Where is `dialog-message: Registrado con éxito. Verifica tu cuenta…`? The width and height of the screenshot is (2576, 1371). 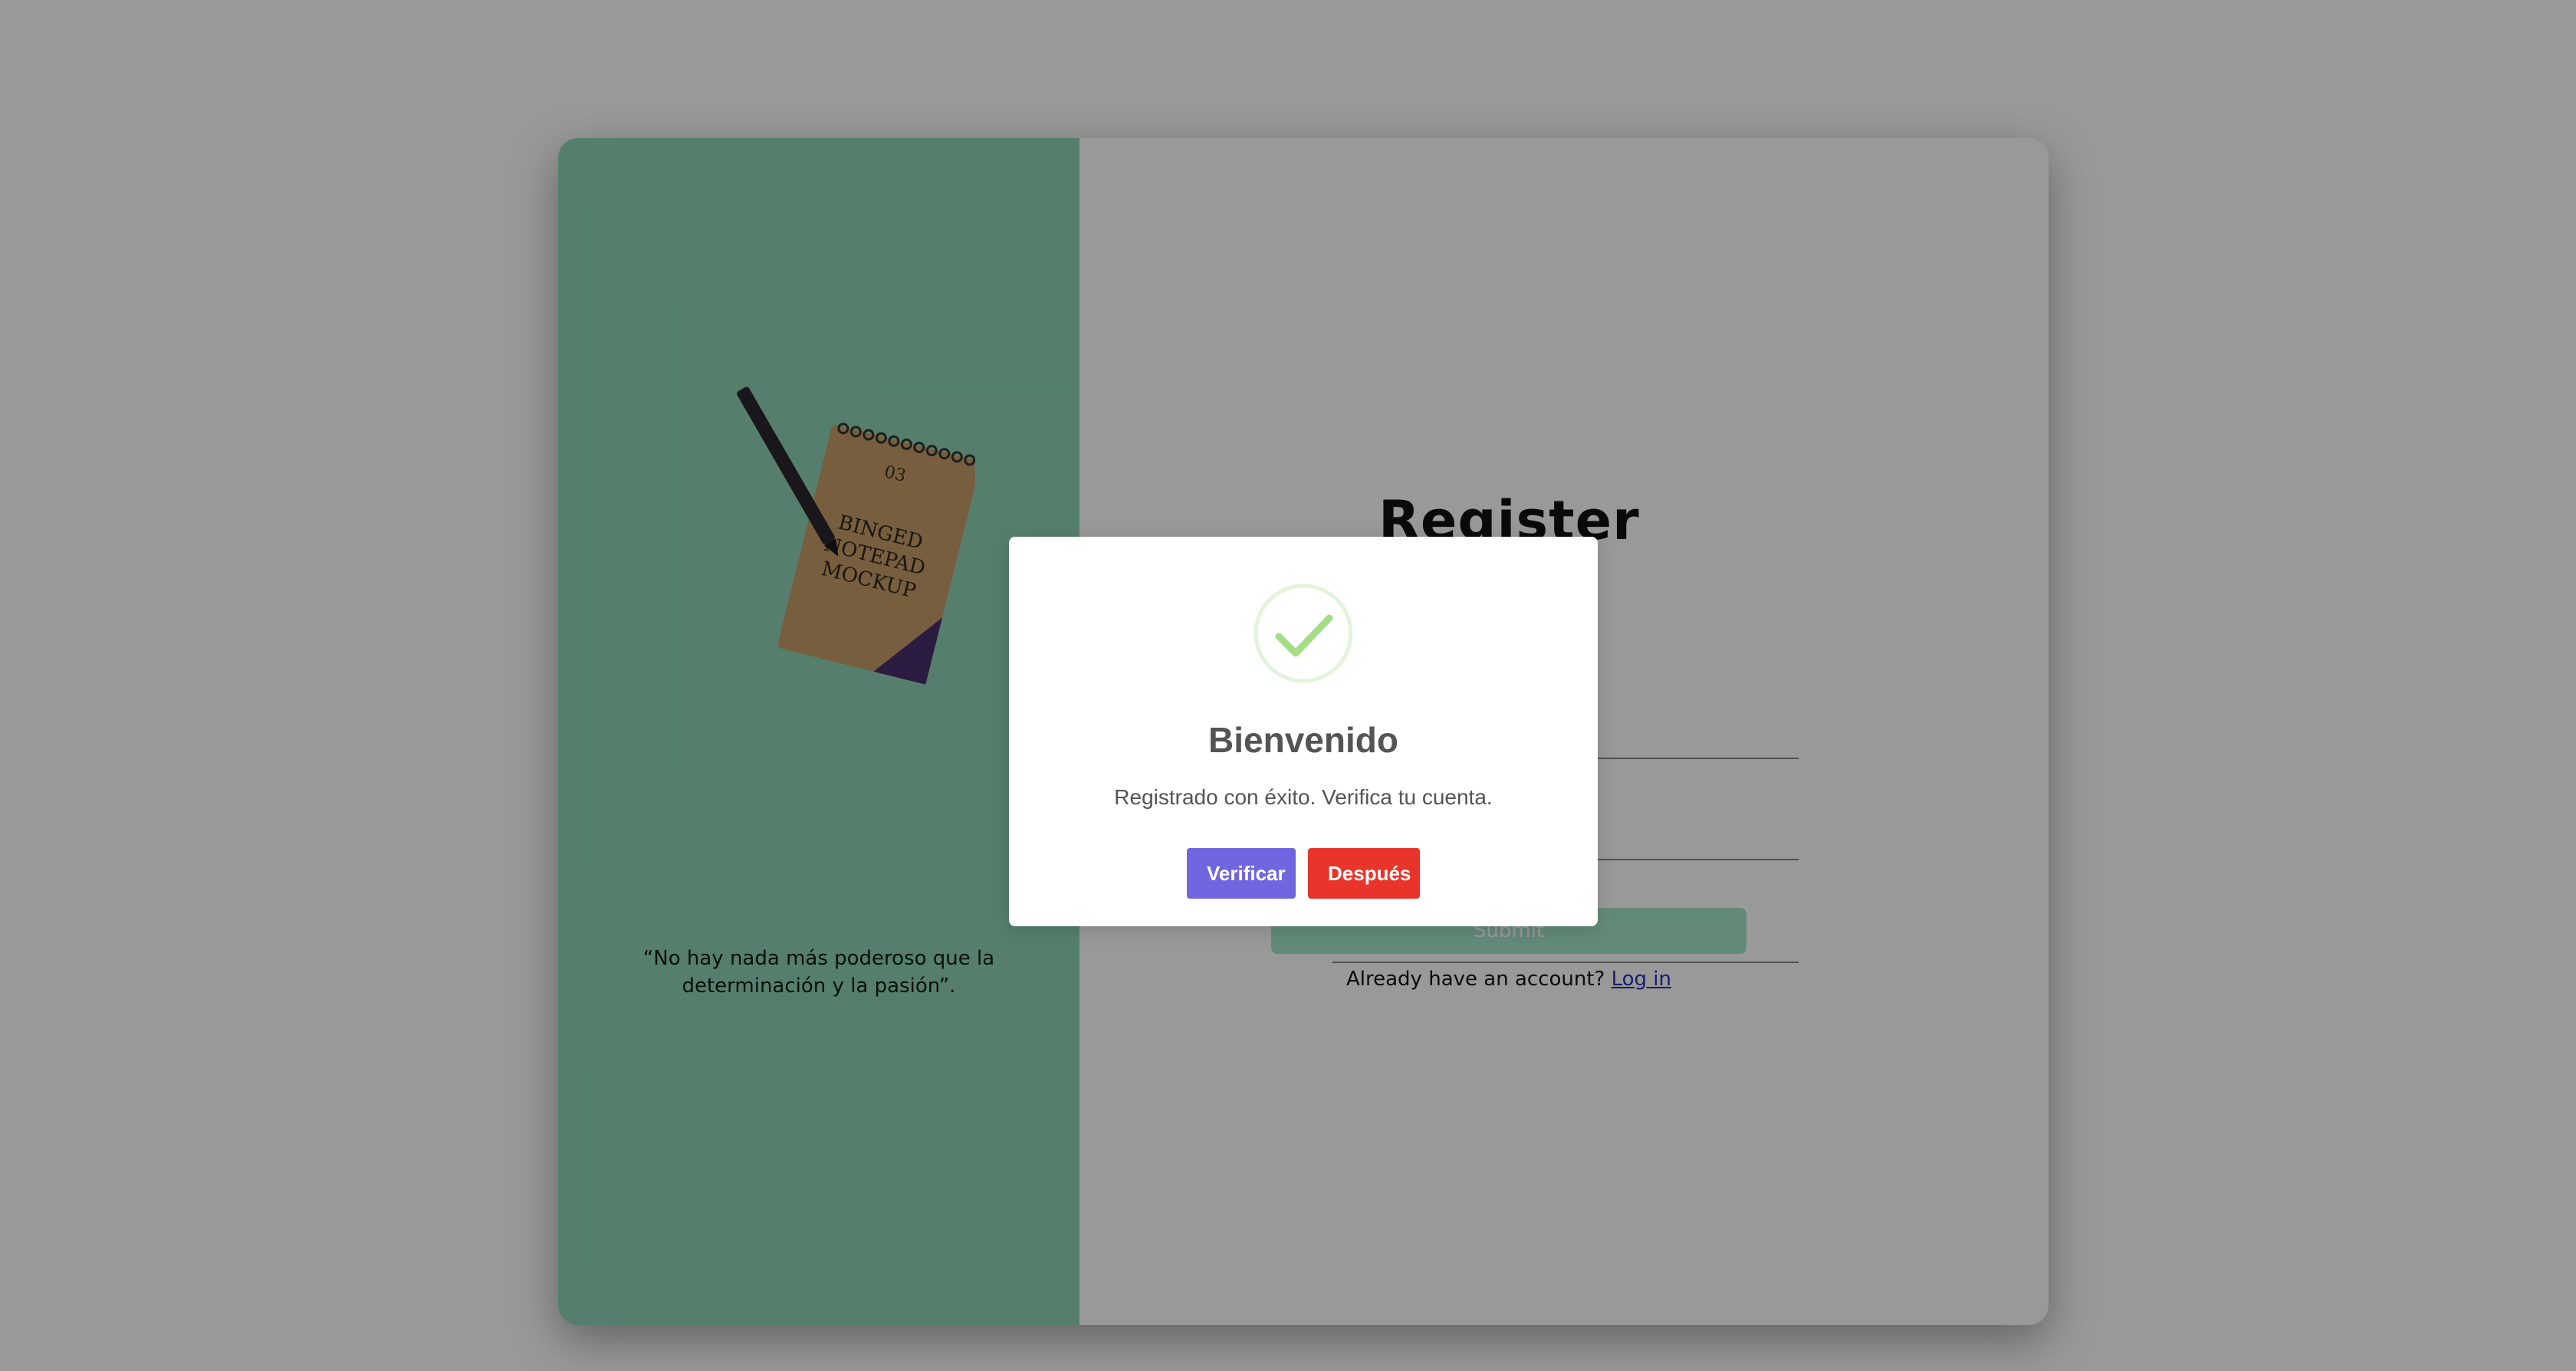 dialog-message: Registrado con éxito. Verifica tu cuenta… is located at coordinates (1303, 797).